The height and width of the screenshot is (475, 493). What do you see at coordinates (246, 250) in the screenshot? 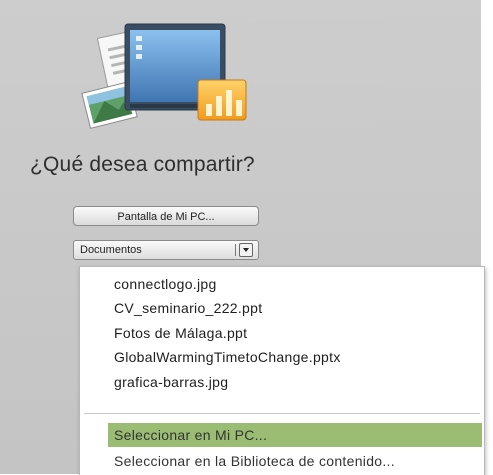
I see `chevron-down-icon` at bounding box center [246, 250].